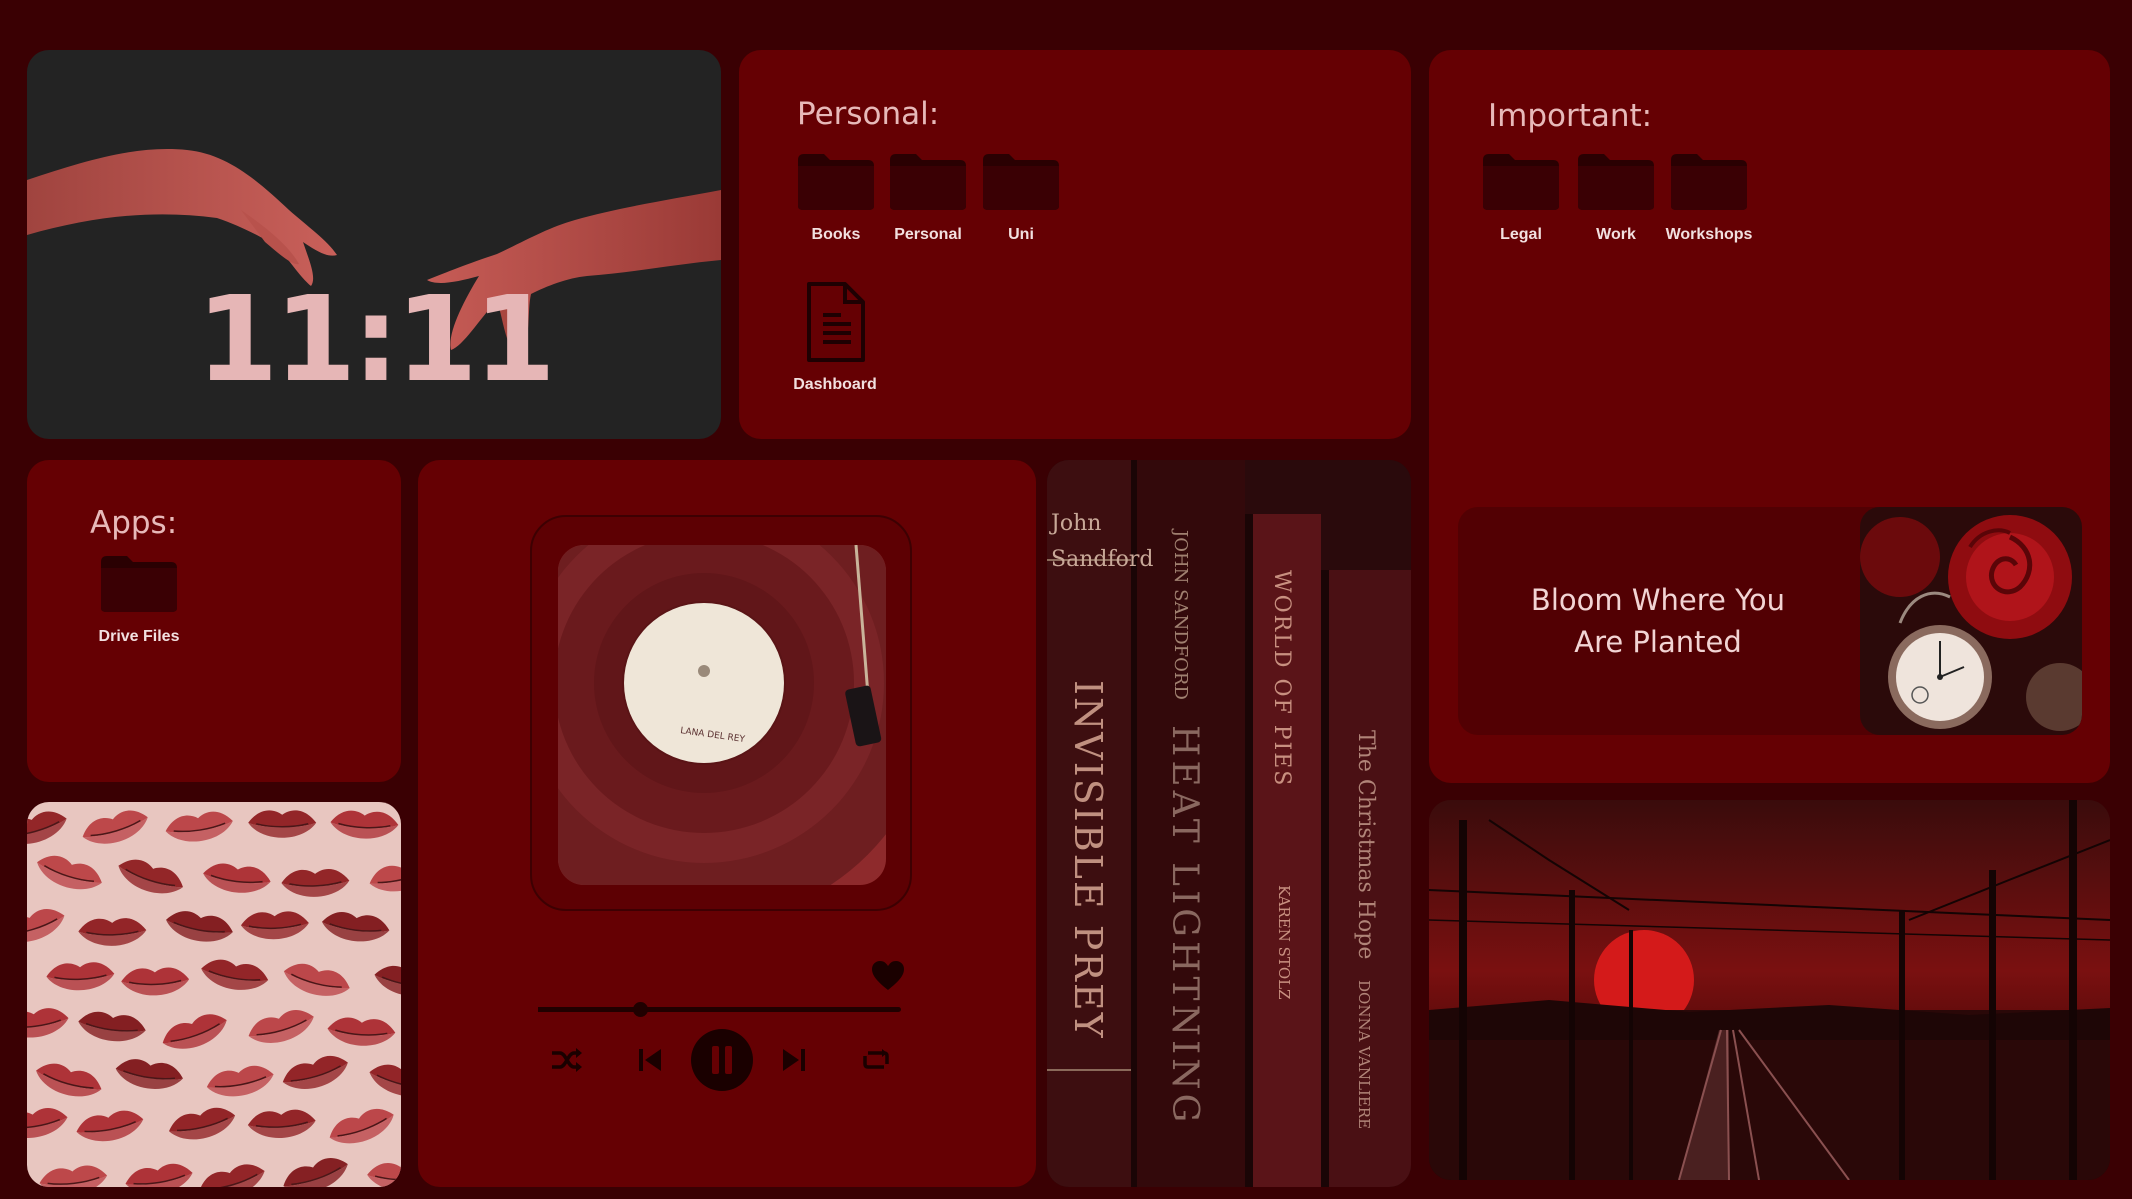 This screenshot has height=1199, width=2132. What do you see at coordinates (214, 621) in the screenshot?
I see `apps-panel: Apps: Drive Files` at bounding box center [214, 621].